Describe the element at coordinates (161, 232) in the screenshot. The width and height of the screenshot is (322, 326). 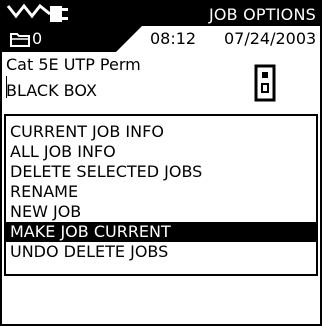
I see `menu-item-make-job-current: MAKE JOB CURRENT` at that location.